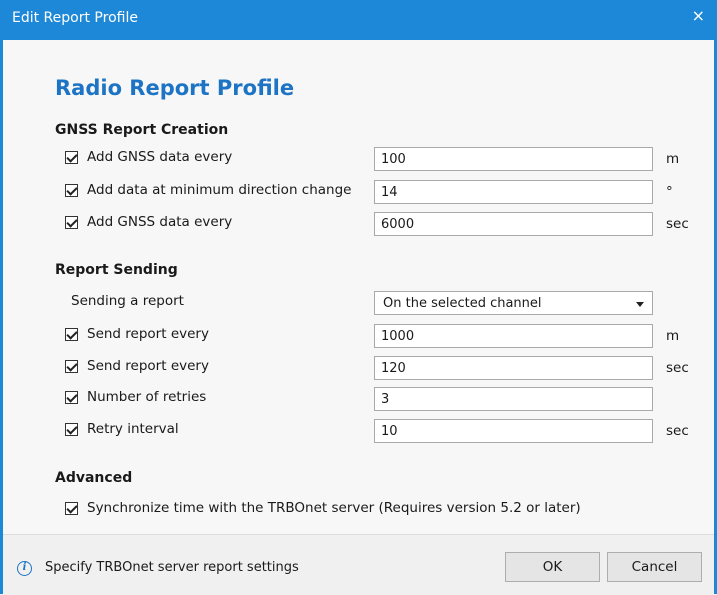  Describe the element at coordinates (513, 192) in the screenshot. I see `gnss-direction-input: 14` at that location.